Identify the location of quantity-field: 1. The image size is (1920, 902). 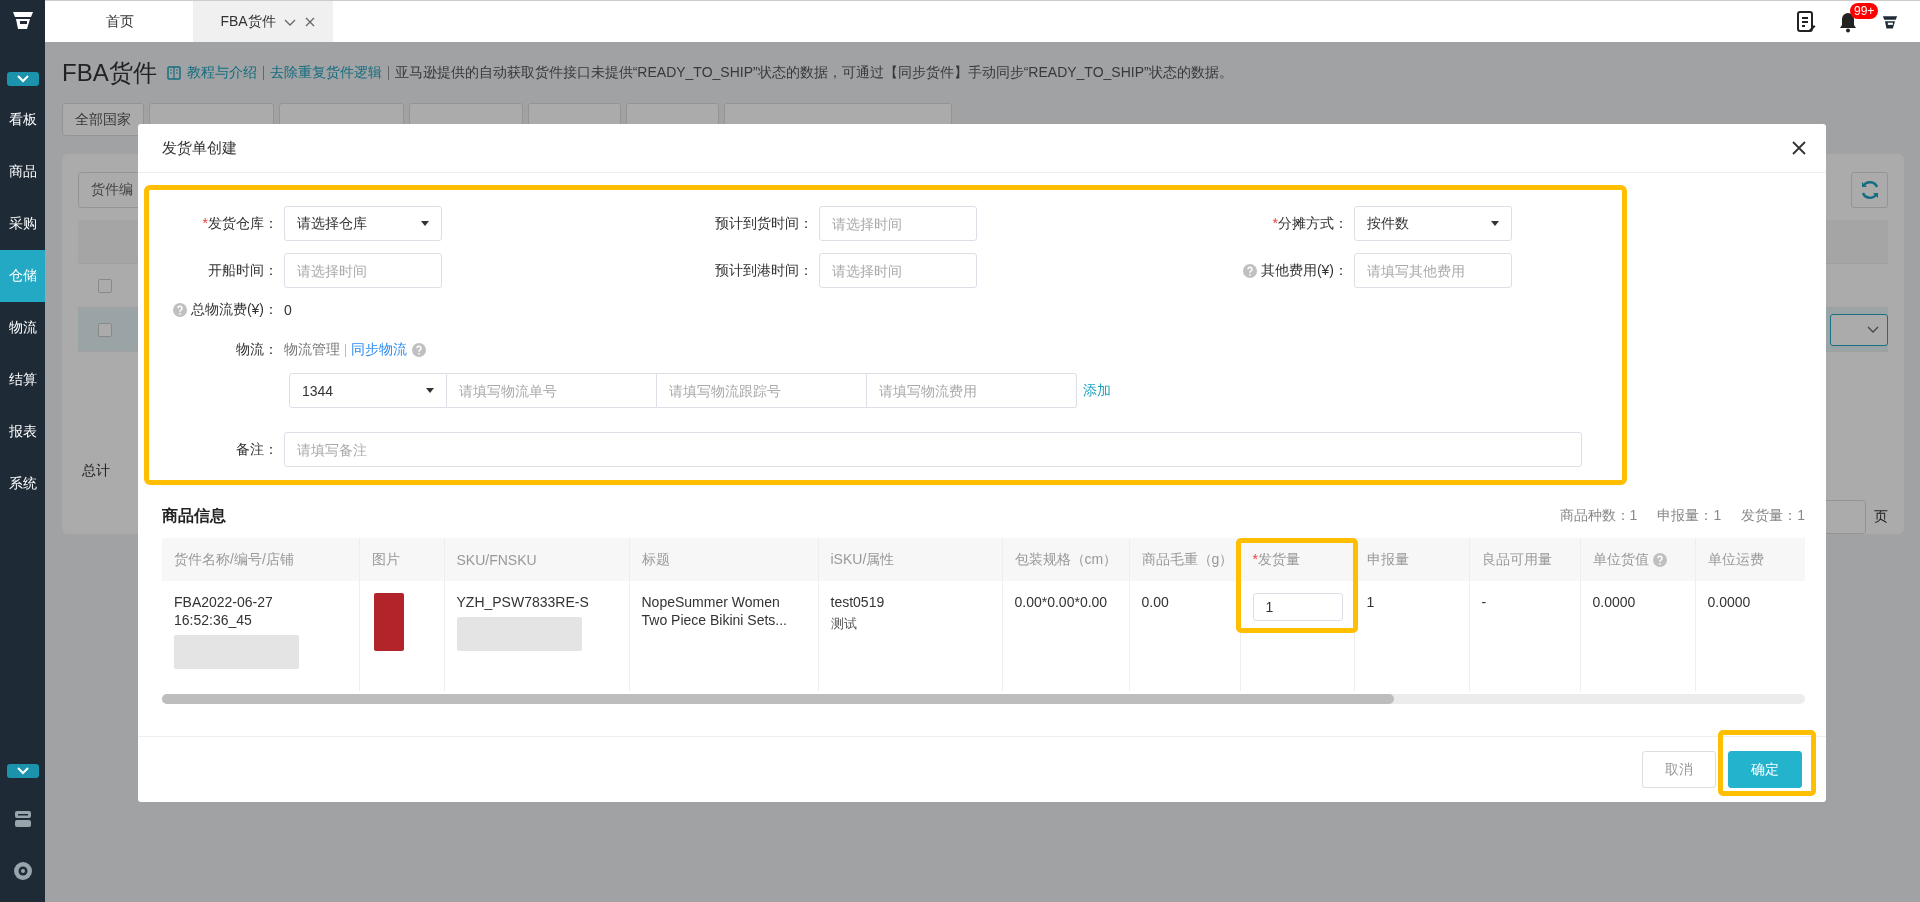
(1297, 607).